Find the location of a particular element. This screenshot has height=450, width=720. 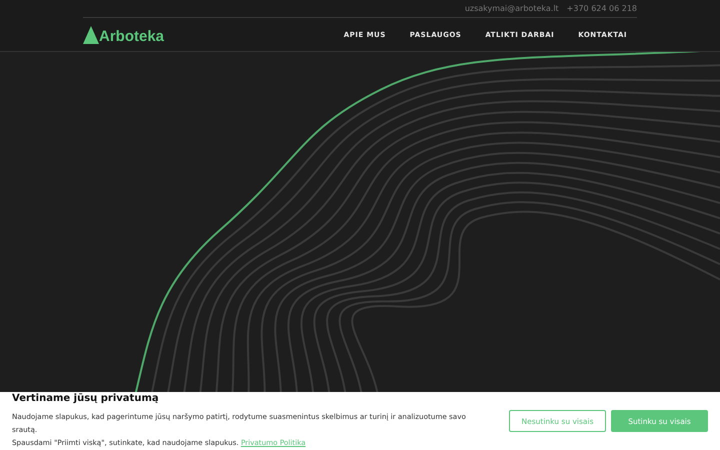

banner-title: Vertiname jūsų privatumą is located at coordinates (86, 398).